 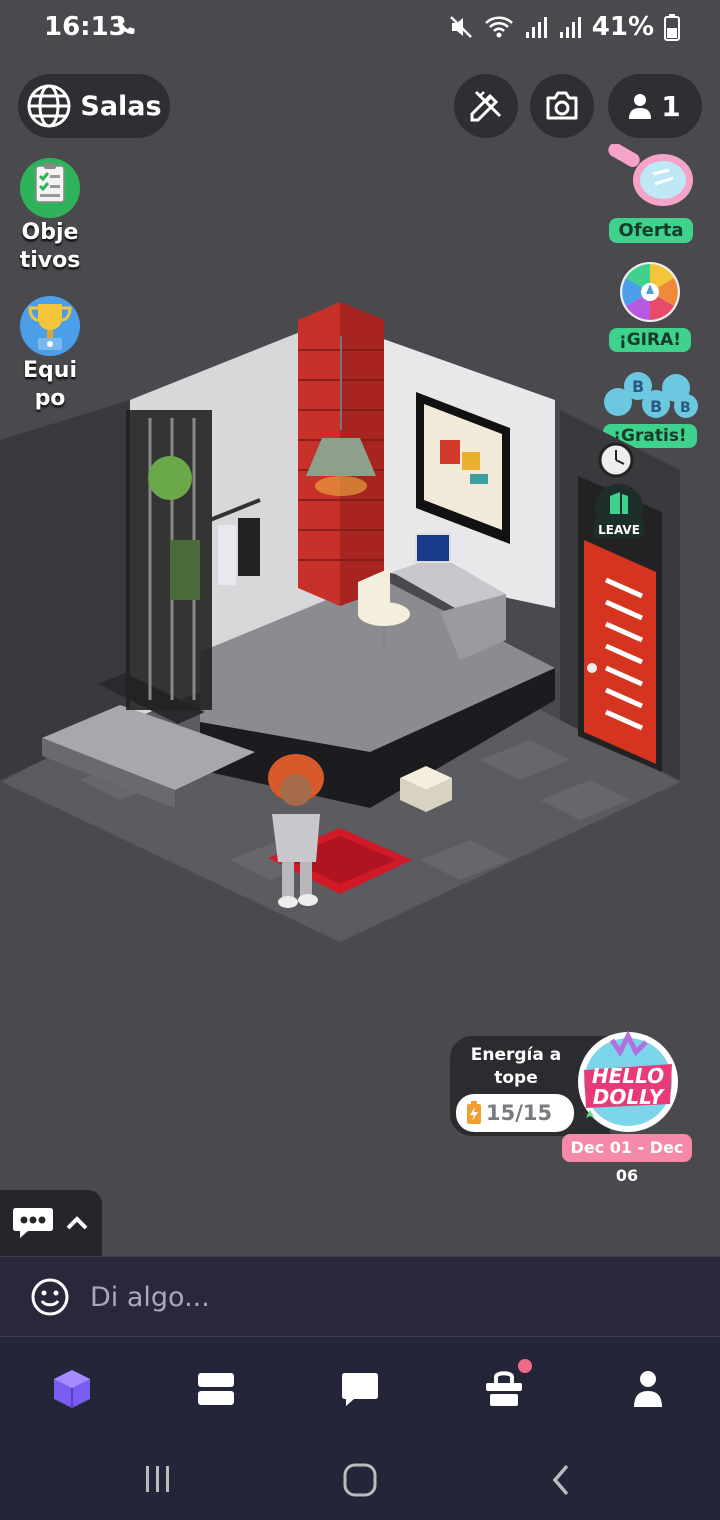 I want to click on chat-toggle-button, so click(x=51, y=1223).